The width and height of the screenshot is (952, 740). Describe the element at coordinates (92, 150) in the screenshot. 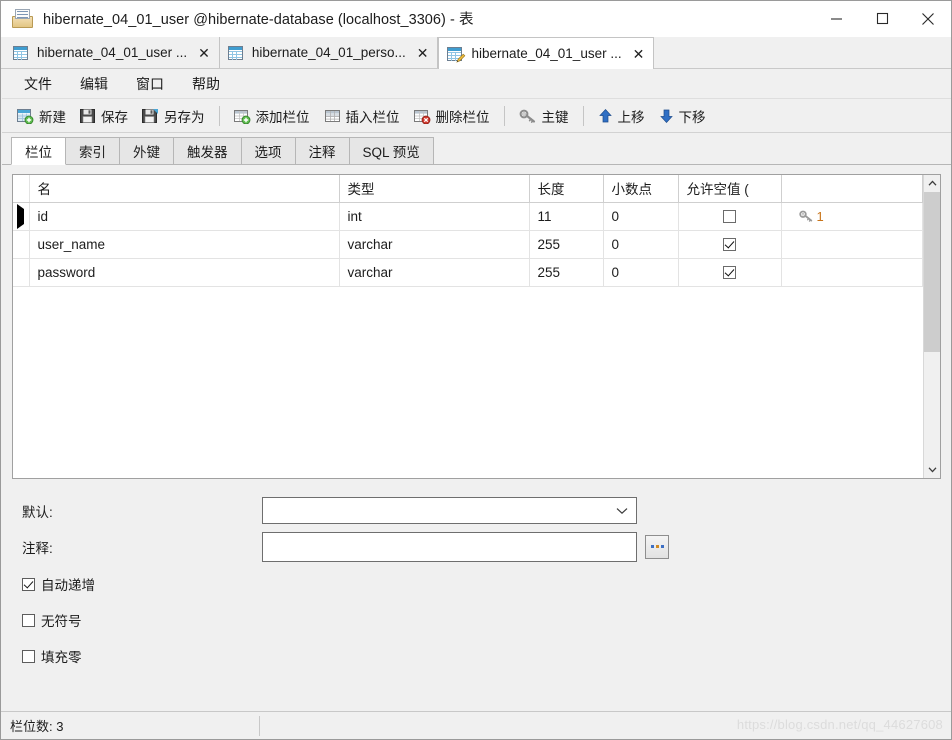

I see `tab-indexes: 索引` at that location.